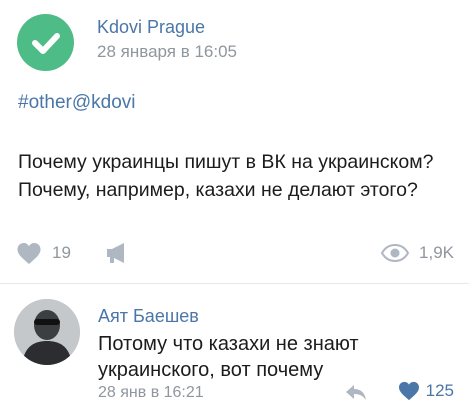 This screenshot has height=418, width=469. I want to click on megaphone-icon, so click(115, 253).